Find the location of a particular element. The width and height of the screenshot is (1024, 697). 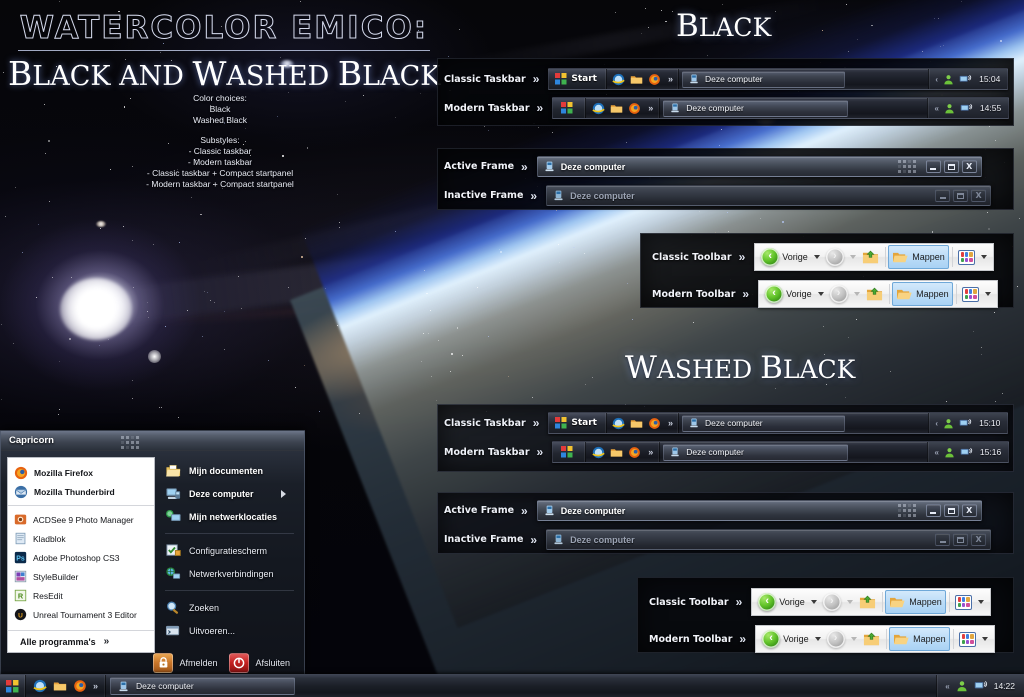

folders-button: Mappen is located at coordinates (915, 602).